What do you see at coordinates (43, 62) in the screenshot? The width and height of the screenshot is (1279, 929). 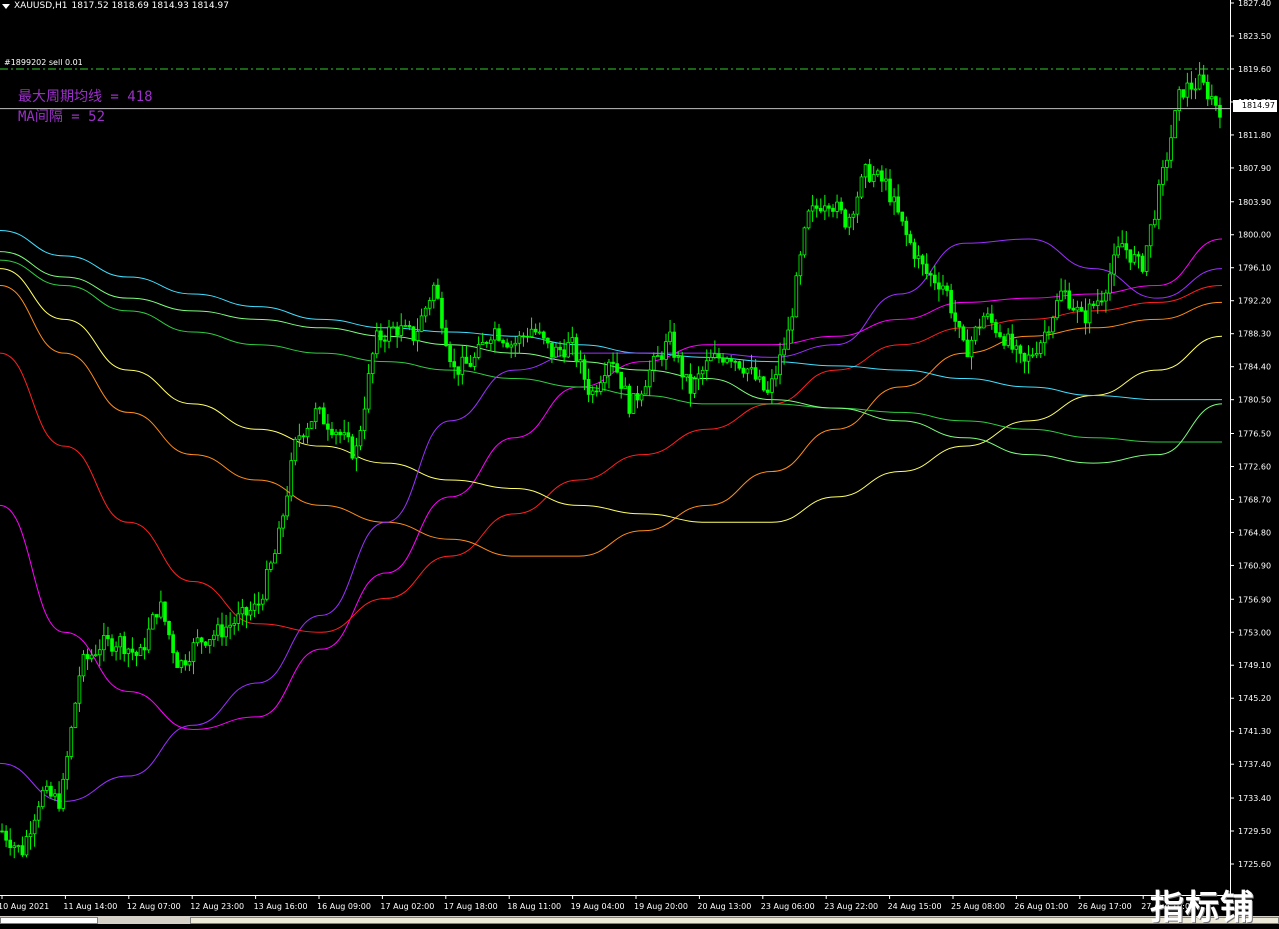 I see `order-line-label: #1899202 sell 0.01` at bounding box center [43, 62].